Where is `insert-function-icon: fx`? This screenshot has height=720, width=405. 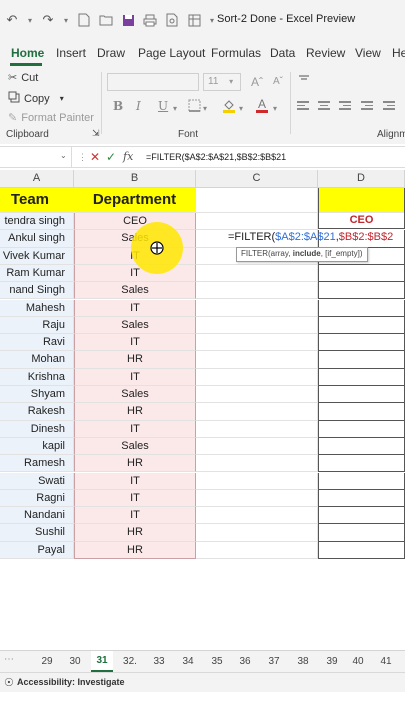 insert-function-icon: fx is located at coordinates (128, 156).